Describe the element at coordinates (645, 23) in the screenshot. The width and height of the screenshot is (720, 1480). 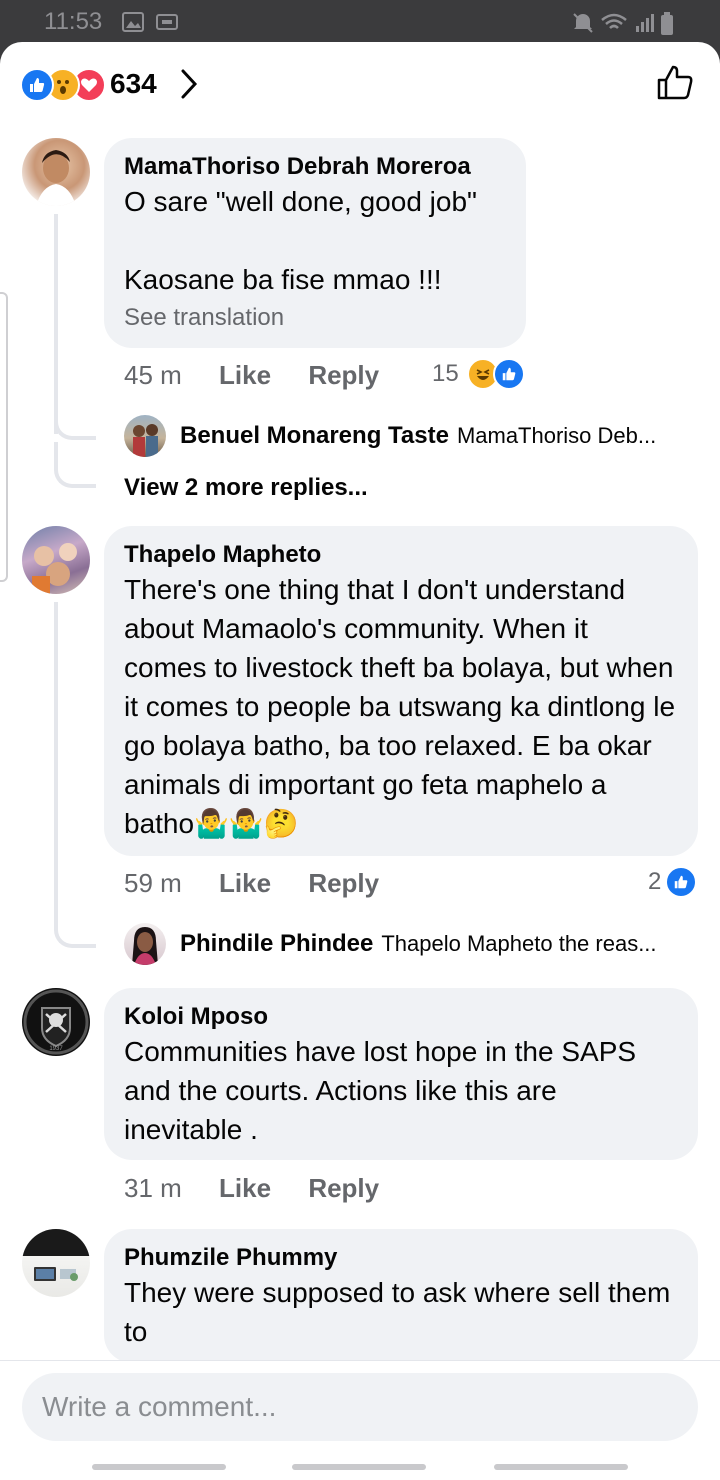
I see `signal-icon` at that location.